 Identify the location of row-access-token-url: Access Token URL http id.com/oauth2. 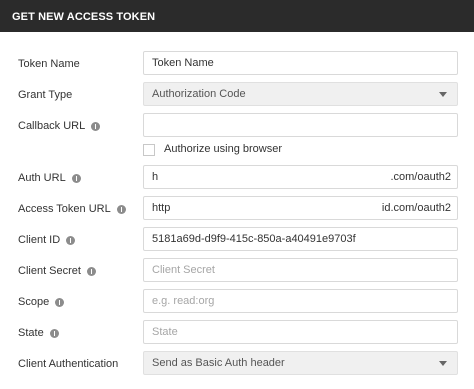
(237, 209).